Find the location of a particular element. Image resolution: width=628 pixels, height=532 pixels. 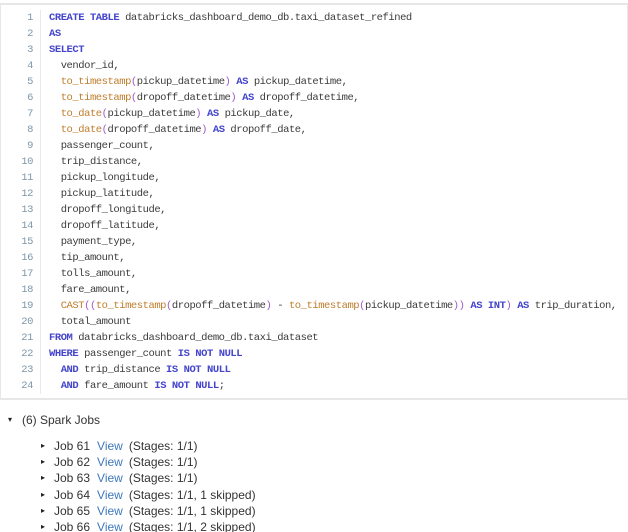

code-text: WHERE passenger_count IS NOT NULL is located at coordinates (146, 354).